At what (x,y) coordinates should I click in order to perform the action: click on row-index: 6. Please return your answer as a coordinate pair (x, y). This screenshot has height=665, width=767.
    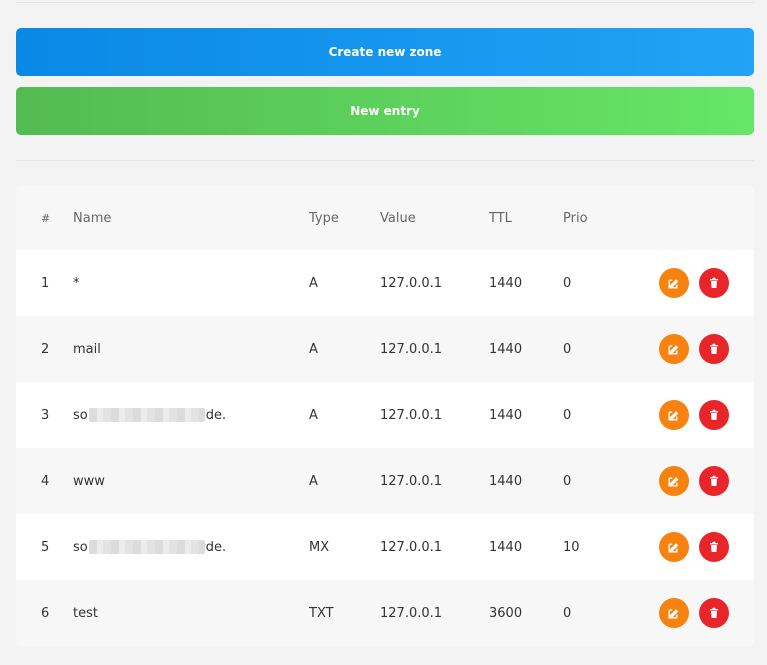
    Looking at the image, I should click on (45, 613).